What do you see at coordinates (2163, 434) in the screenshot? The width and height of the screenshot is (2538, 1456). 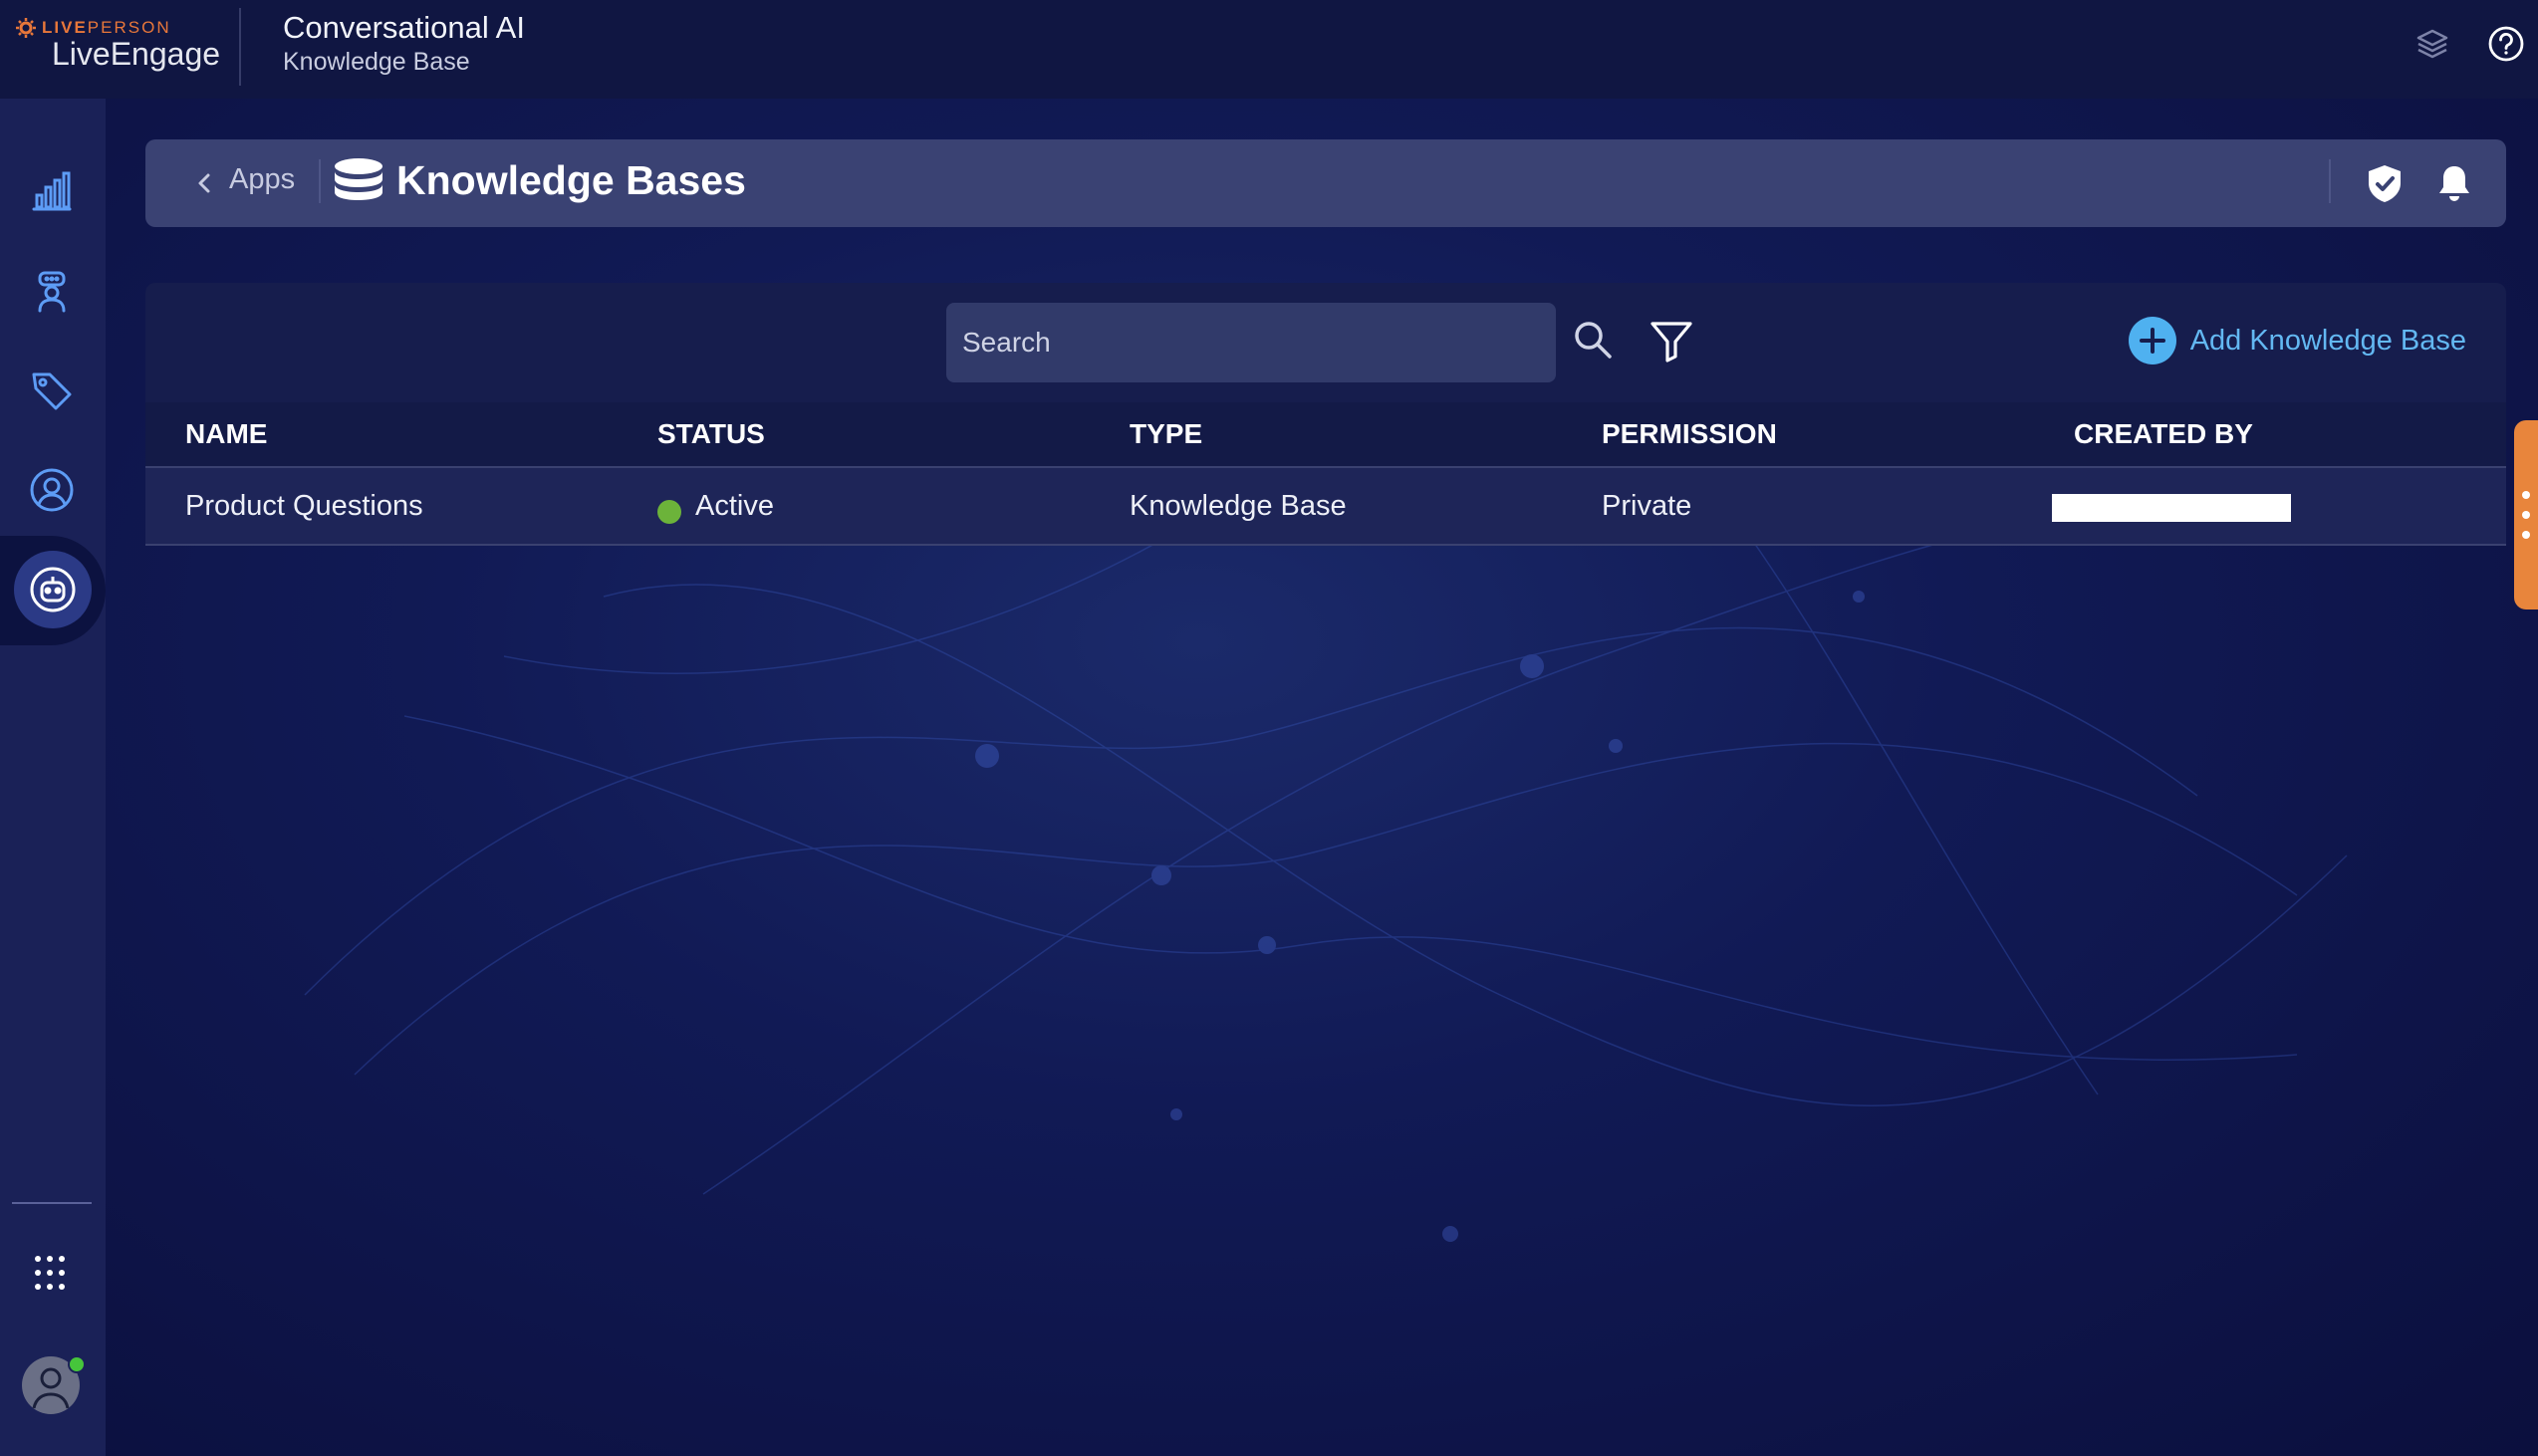 I see `column-header-created-by: CREATED BY` at bounding box center [2163, 434].